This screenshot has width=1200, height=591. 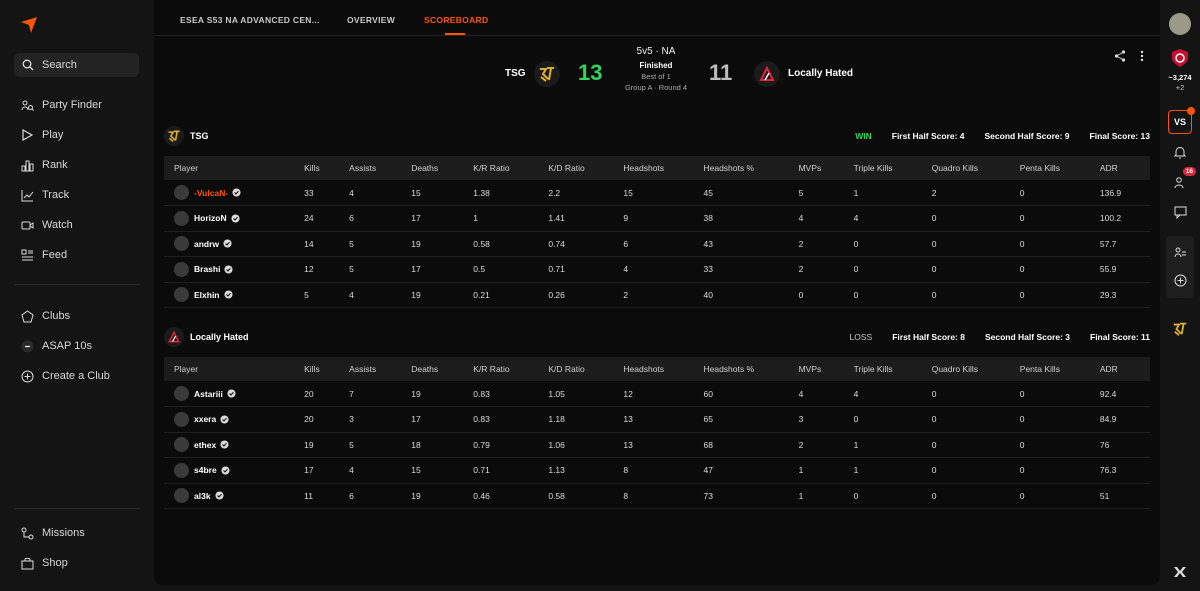 What do you see at coordinates (657, 218) in the screenshot?
I see `table-row: HorizoN 24 6 17 1 1.41 9 38 4 4 0 0 100.2` at bounding box center [657, 218].